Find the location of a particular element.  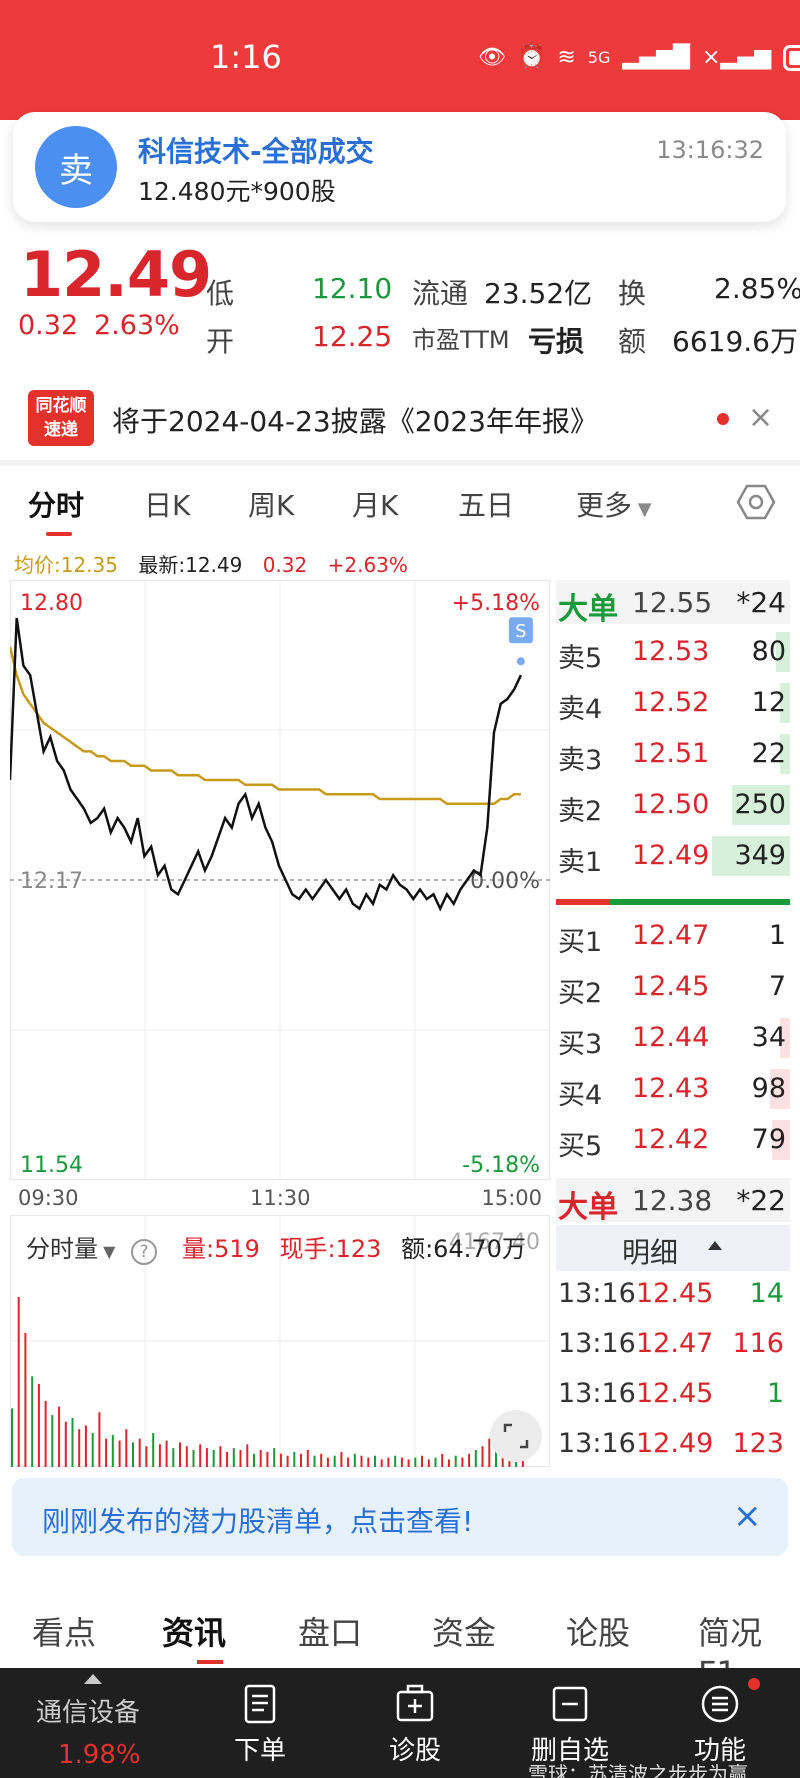

help-icon: ? is located at coordinates (144, 1252).